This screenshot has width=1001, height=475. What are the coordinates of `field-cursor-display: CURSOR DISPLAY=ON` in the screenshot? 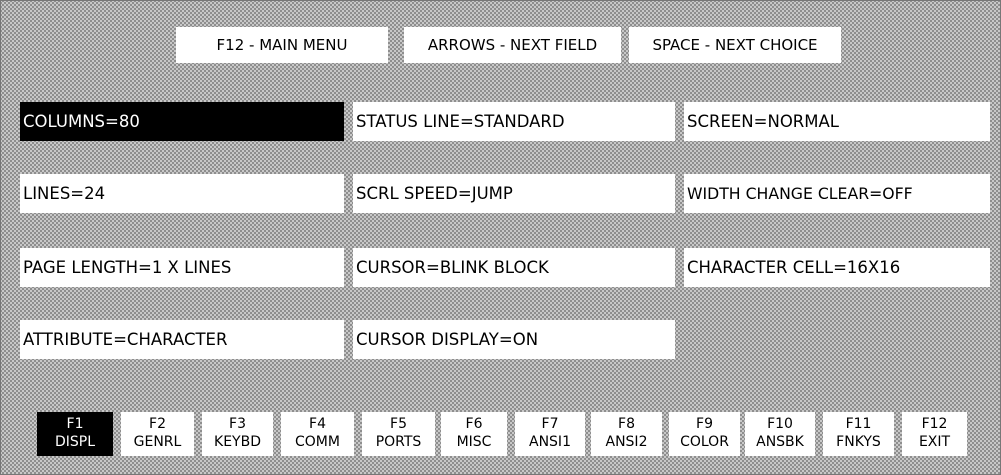 It's located at (514, 339).